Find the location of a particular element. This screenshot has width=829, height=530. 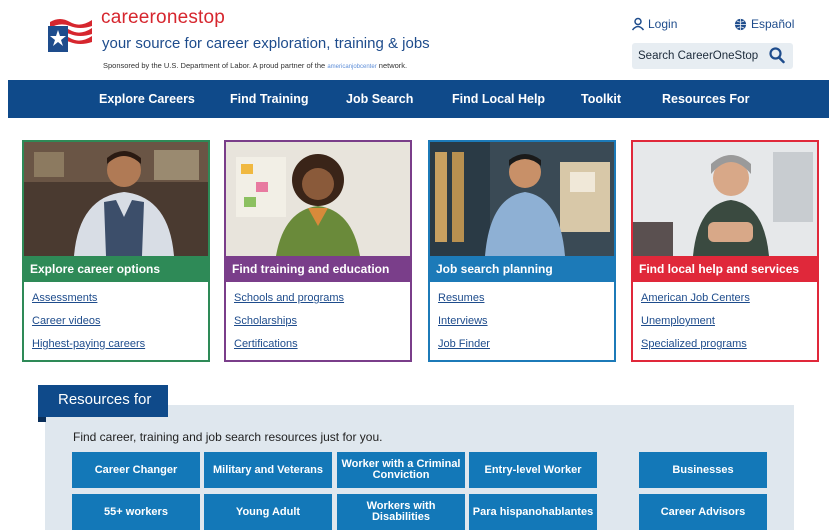

nav-explore-careers: Explore Careers is located at coordinates (147, 99).